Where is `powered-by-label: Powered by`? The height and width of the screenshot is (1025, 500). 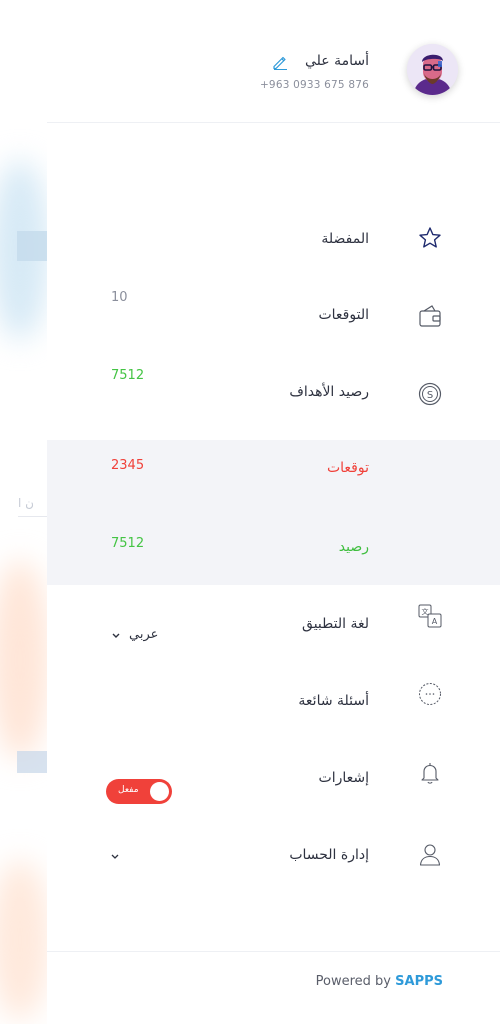
powered-by-label: Powered by is located at coordinates (353, 981).